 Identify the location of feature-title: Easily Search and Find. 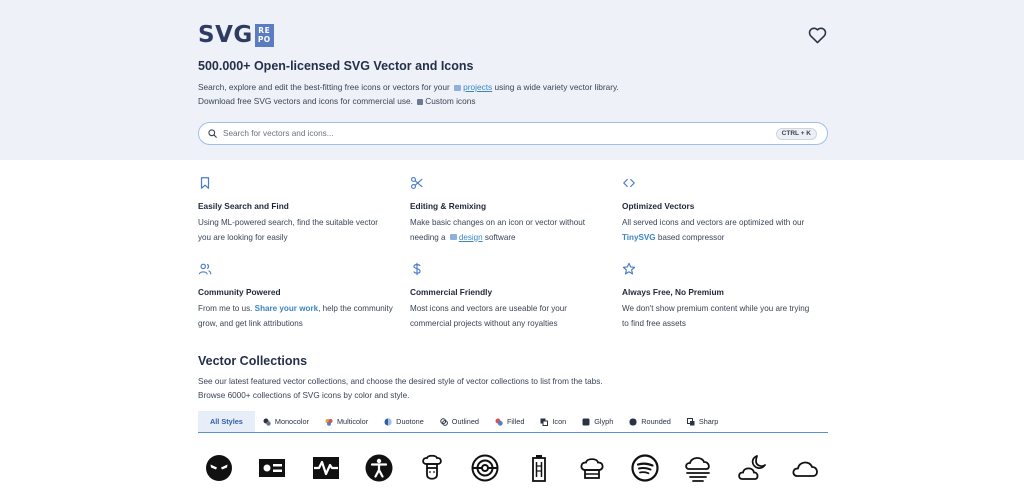
(243, 206).